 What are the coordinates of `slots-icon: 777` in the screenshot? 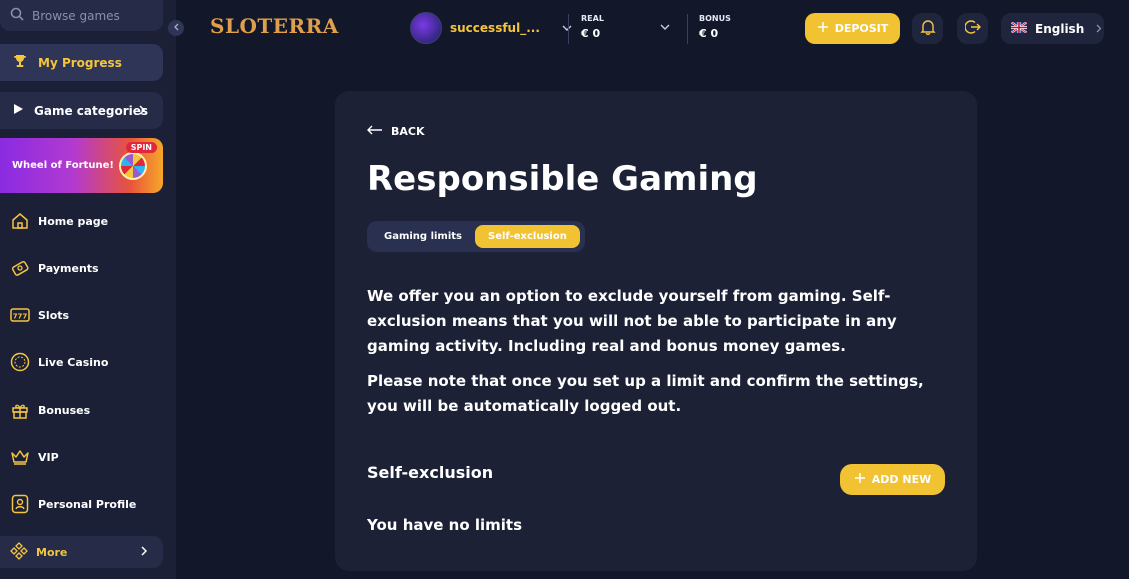 It's located at (20, 315).